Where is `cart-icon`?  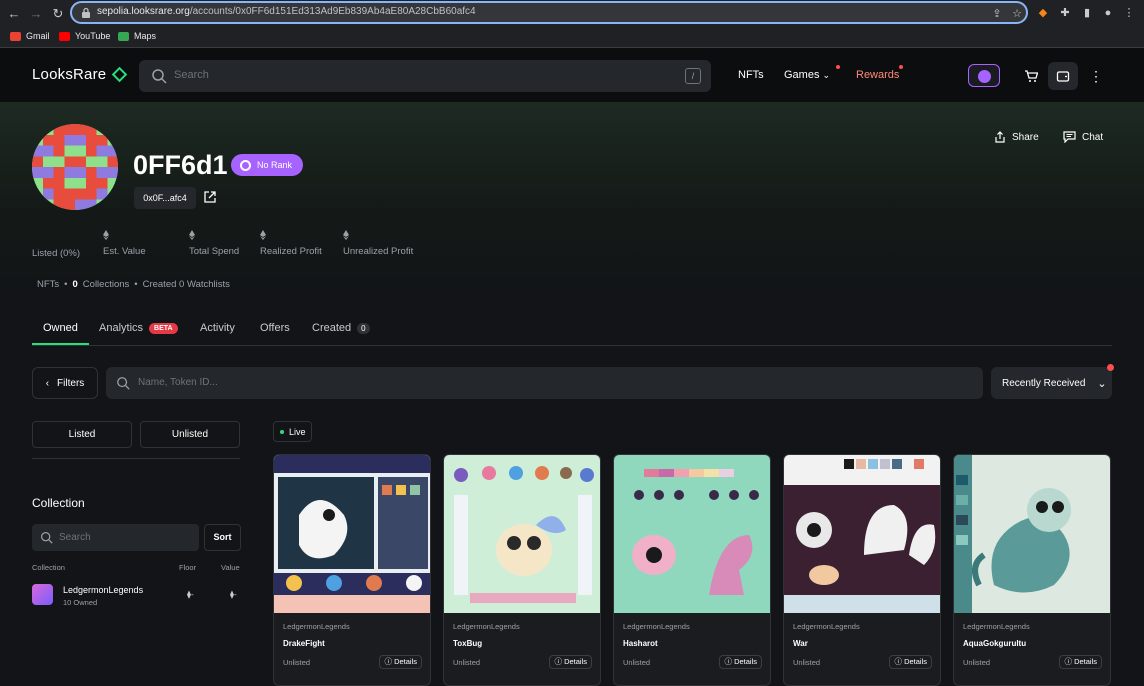 cart-icon is located at coordinates (1031, 76).